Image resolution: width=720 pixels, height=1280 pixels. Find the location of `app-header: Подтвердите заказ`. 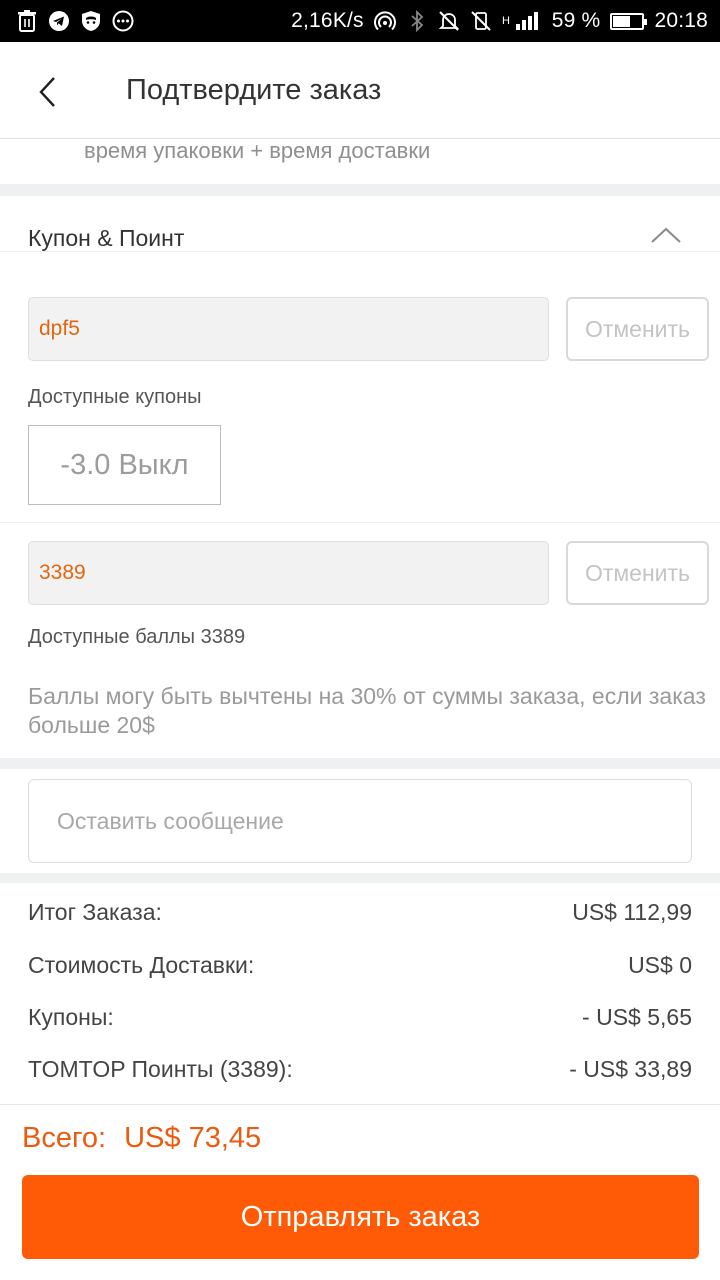

app-header: Подтвердите заказ is located at coordinates (360, 90).